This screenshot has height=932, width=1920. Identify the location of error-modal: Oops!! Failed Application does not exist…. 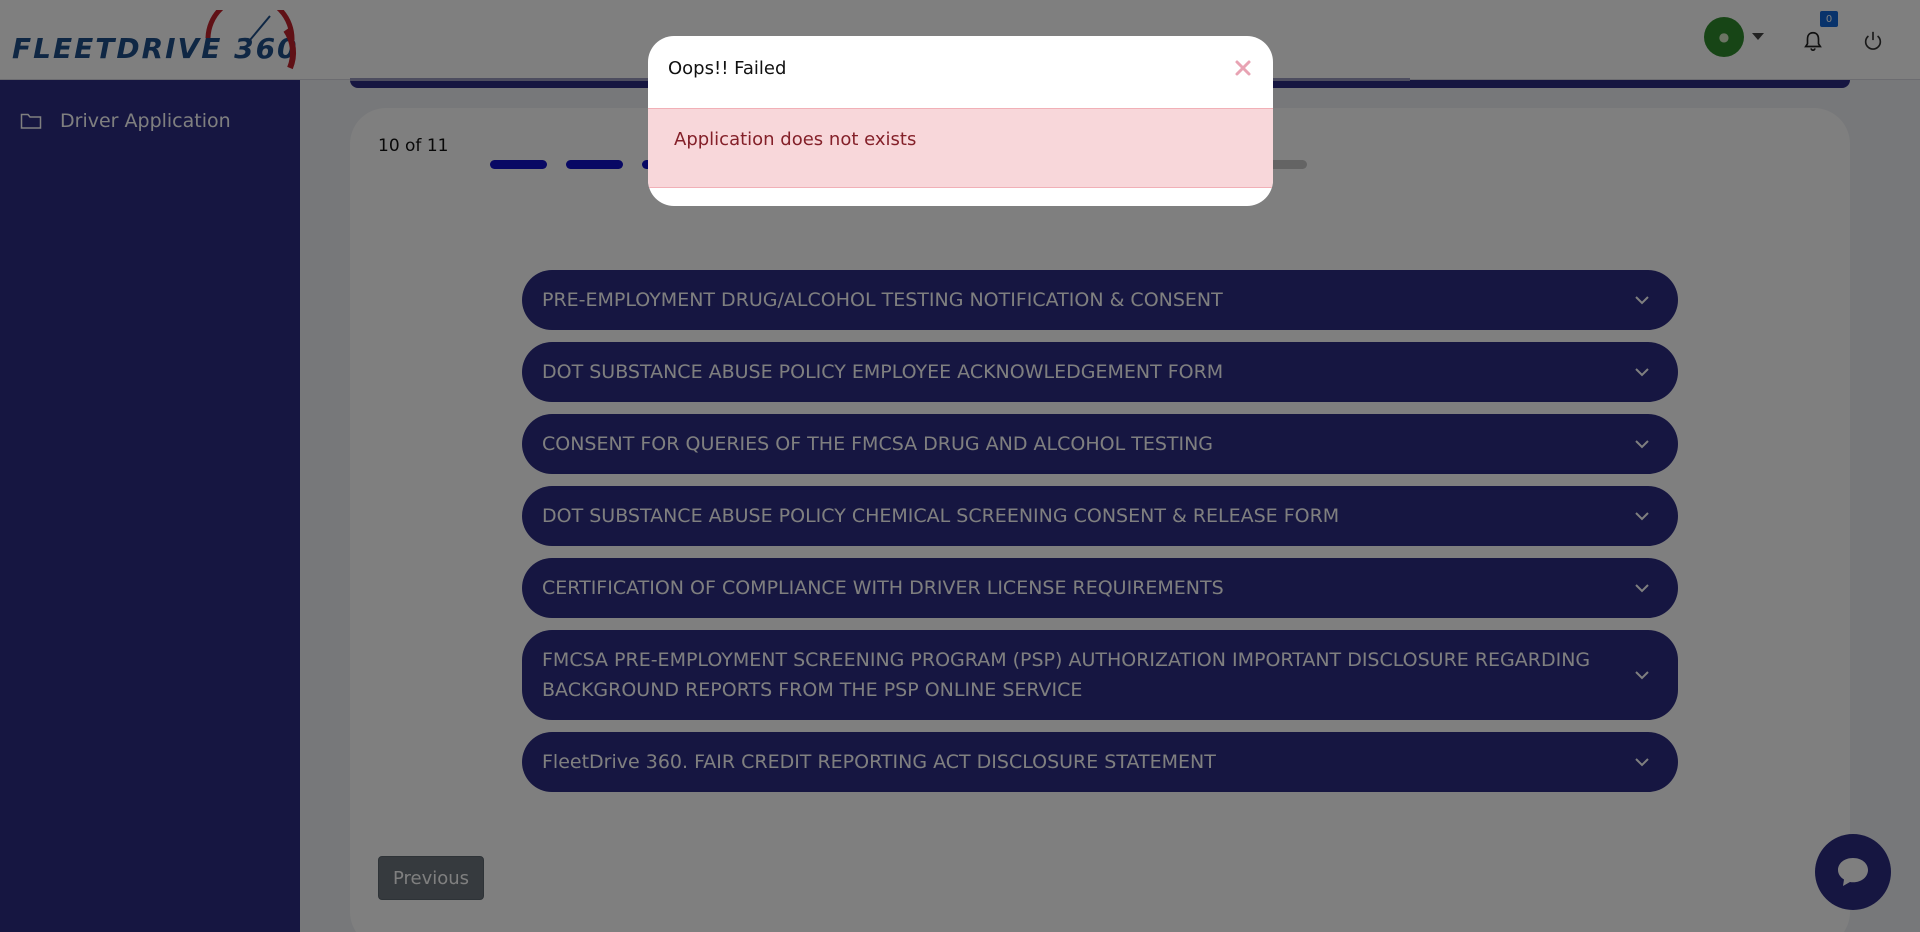
(960, 121).